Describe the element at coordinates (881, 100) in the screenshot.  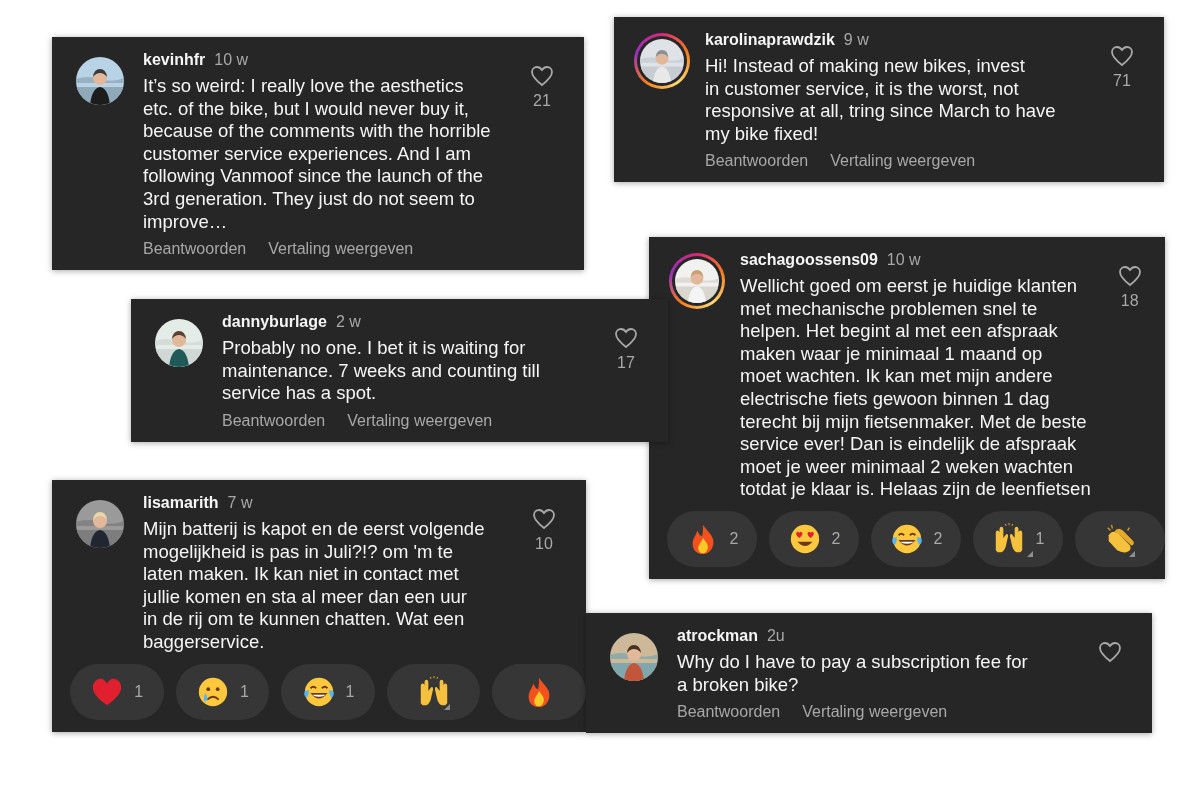
I see `comment-text: Hi! Instead of making new bikes, invest in customer service, it is the worst, not responsive at all, tring since March to have my bike fixed!` at that location.